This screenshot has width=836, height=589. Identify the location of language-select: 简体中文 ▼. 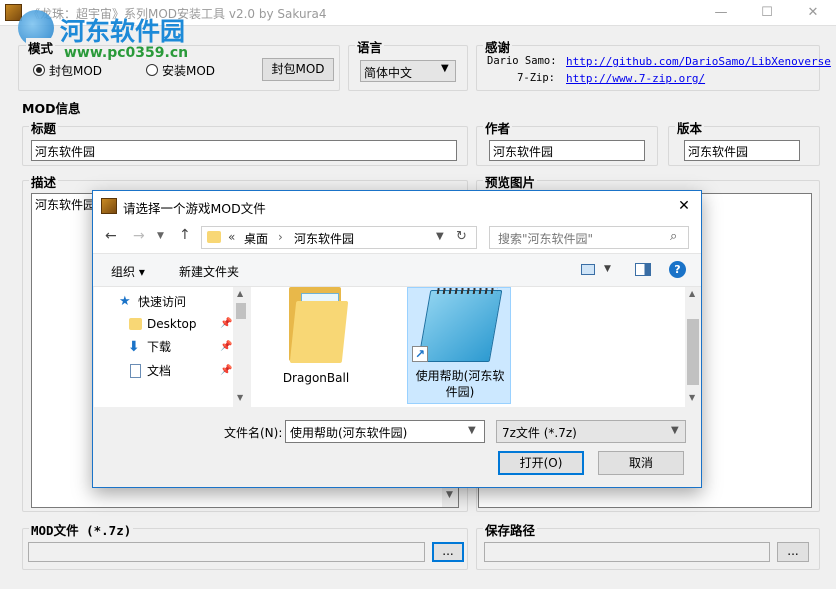
(408, 71).